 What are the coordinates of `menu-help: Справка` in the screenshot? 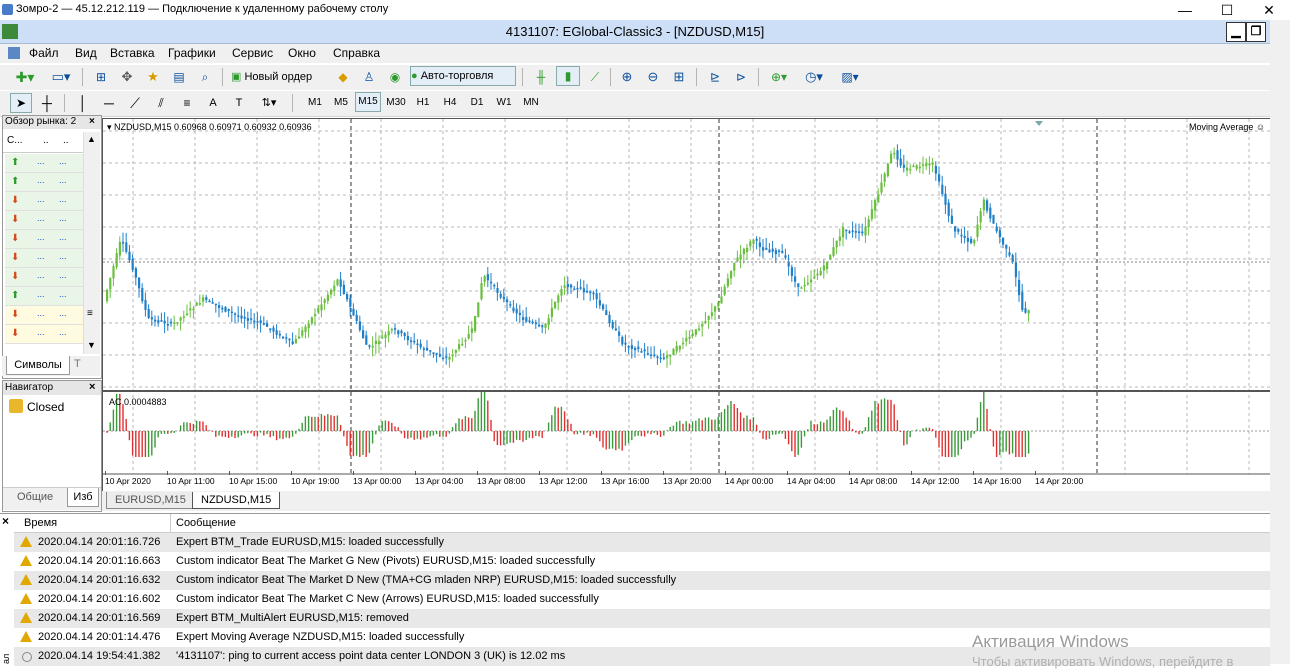 It's located at (356, 53).